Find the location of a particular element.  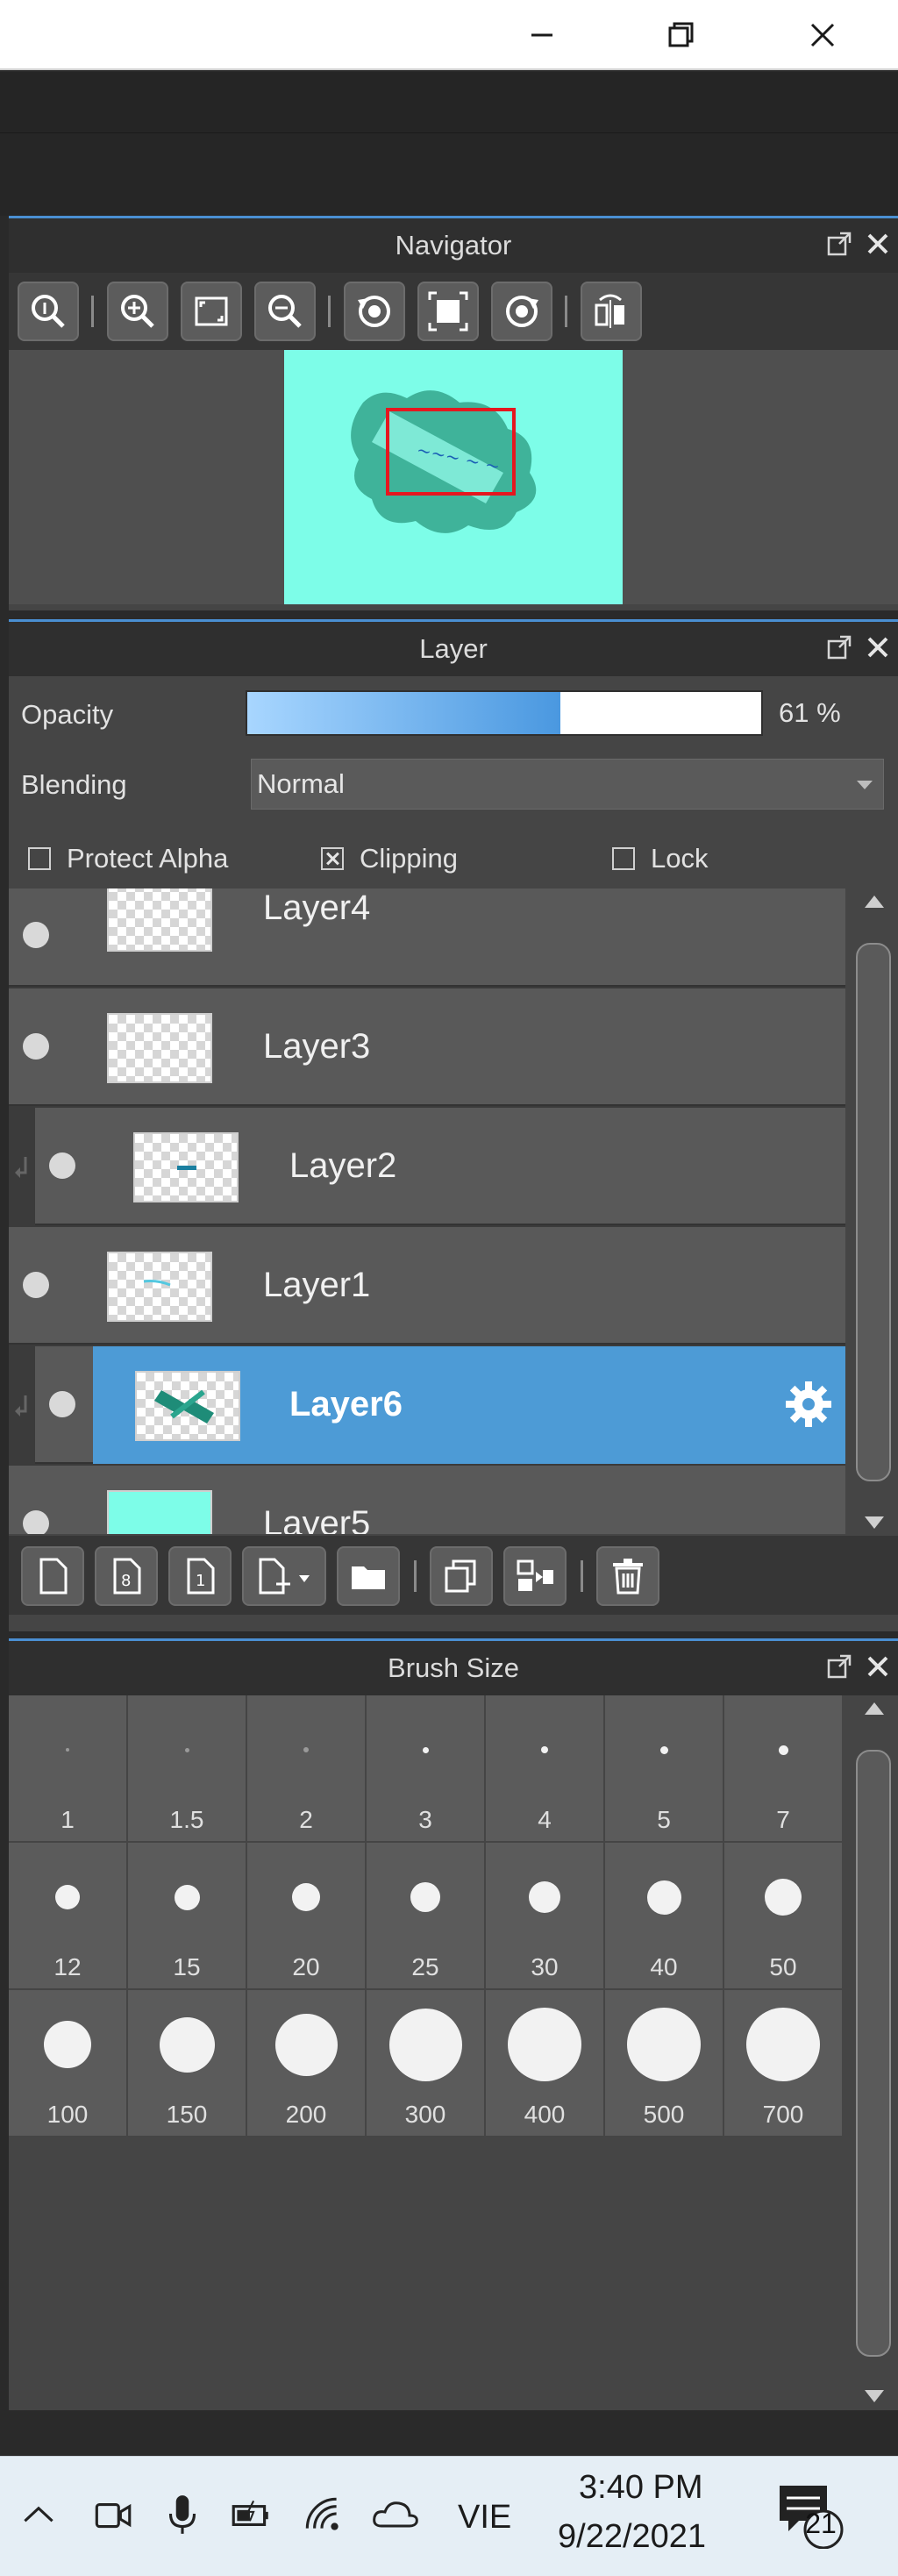

new-folder-button is located at coordinates (368, 1576).